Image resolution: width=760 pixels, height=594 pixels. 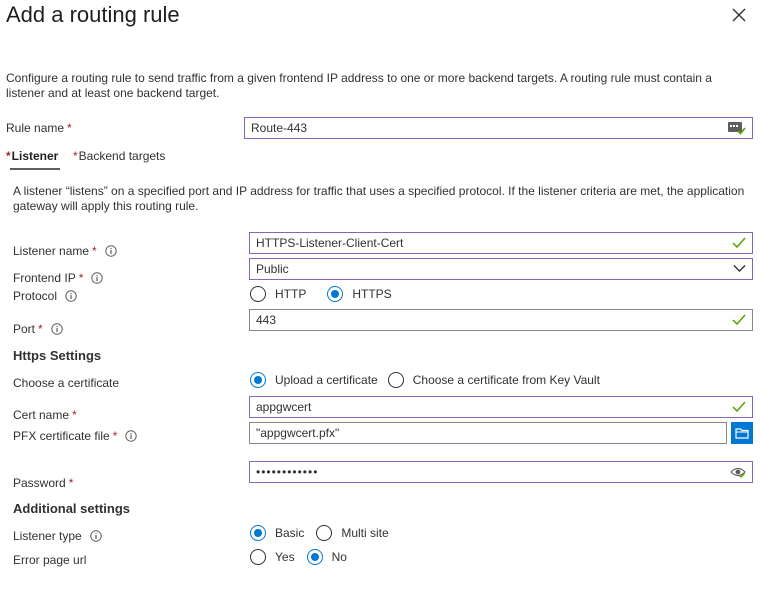 I want to click on browse-file-button, so click(x=742, y=433).